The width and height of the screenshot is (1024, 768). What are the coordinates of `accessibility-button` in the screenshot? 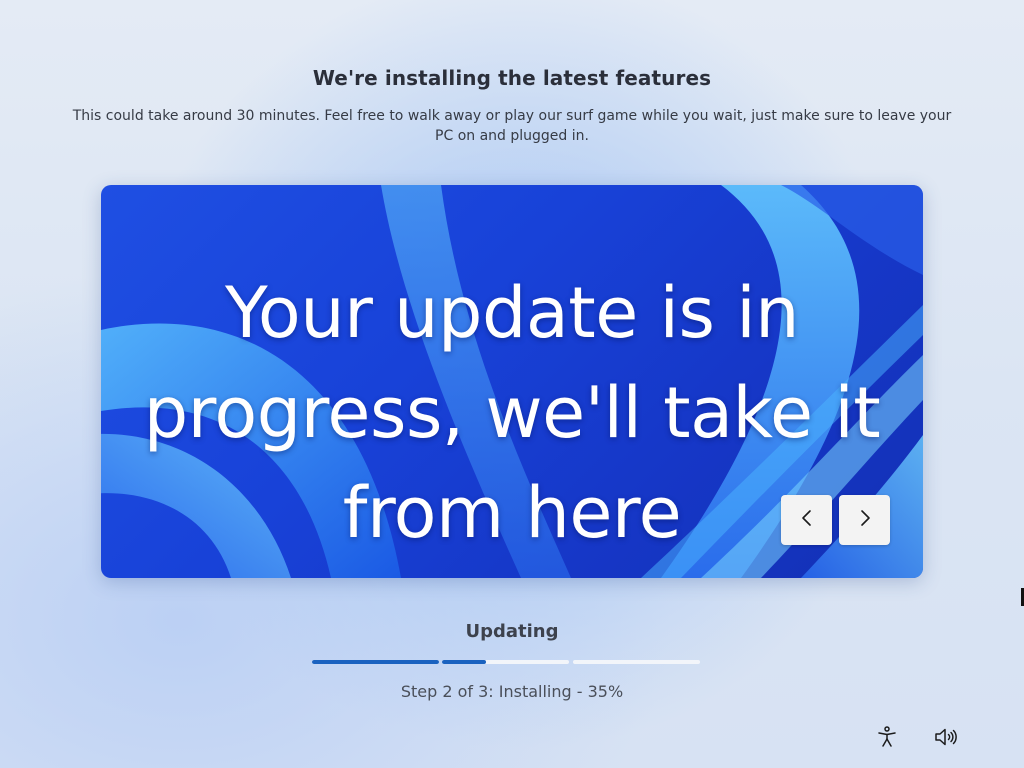 It's located at (887, 739).